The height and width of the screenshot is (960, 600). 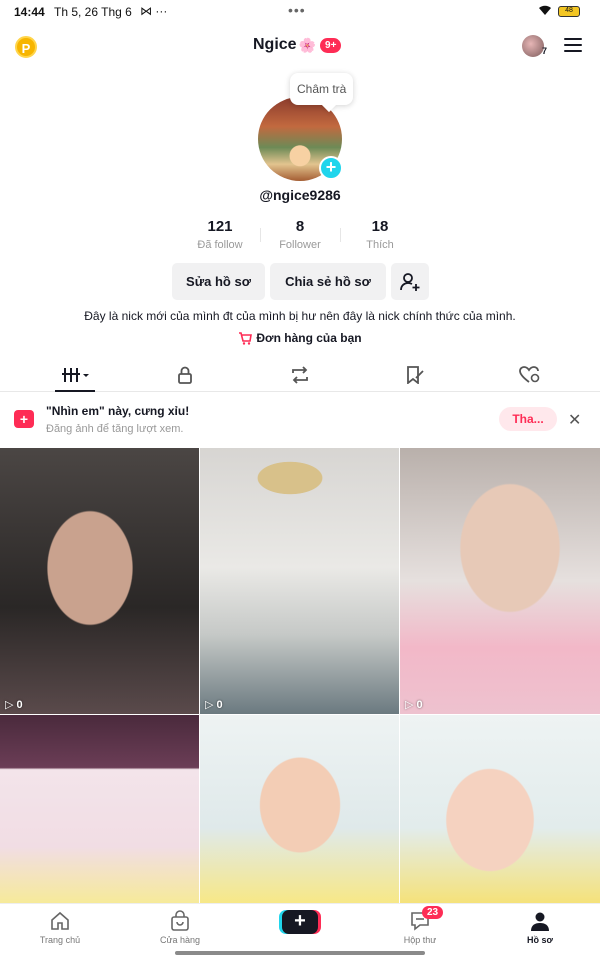 I want to click on add-photo-icon: +, so click(x=24, y=419).